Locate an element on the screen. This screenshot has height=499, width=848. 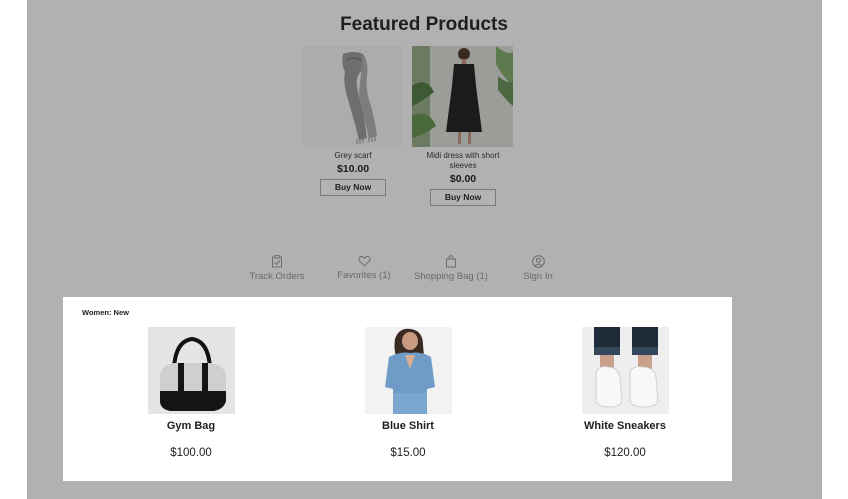
blue-shirt-image is located at coordinates (408, 370).